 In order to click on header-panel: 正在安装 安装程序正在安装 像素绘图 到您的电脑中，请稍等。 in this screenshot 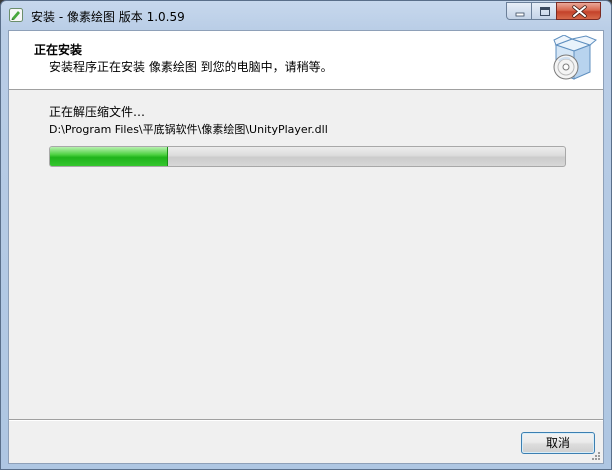, I will do `click(306, 60)`.